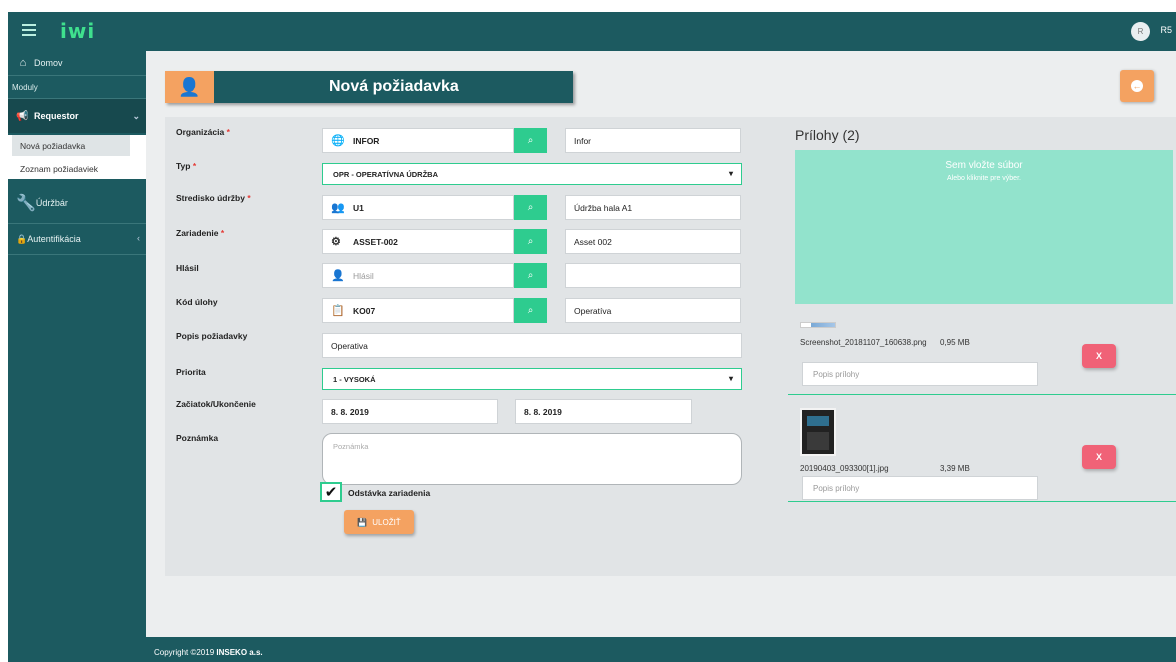  Describe the element at coordinates (48, 63) in the screenshot. I see `sidebar-item-label: Domov` at that location.